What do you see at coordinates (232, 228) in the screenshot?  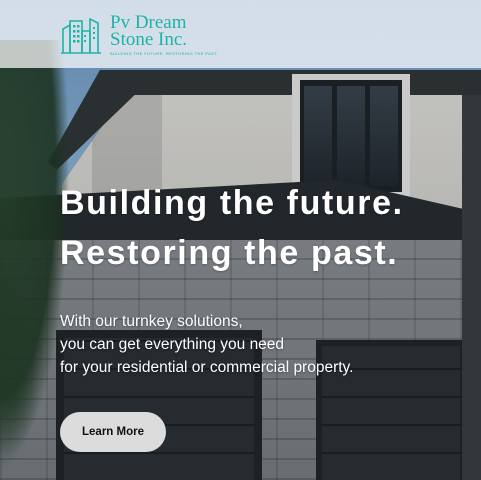 I see `hero-title: Building the future. Restoring the past.` at bounding box center [232, 228].